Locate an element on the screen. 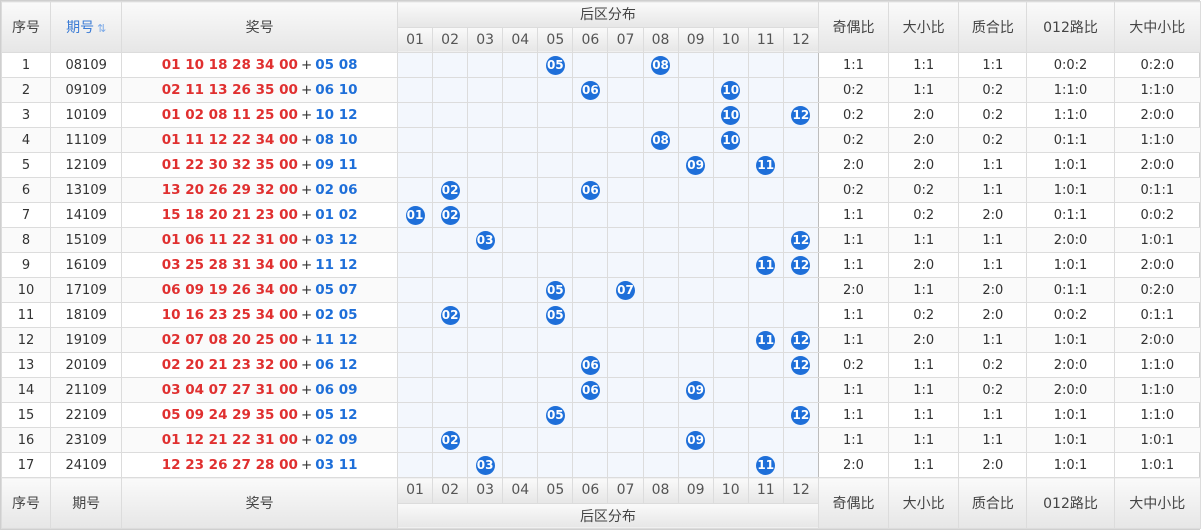 Image resolution: width=1202 pixels, height=530 pixels. row-issue: 22109 is located at coordinates (86, 415).